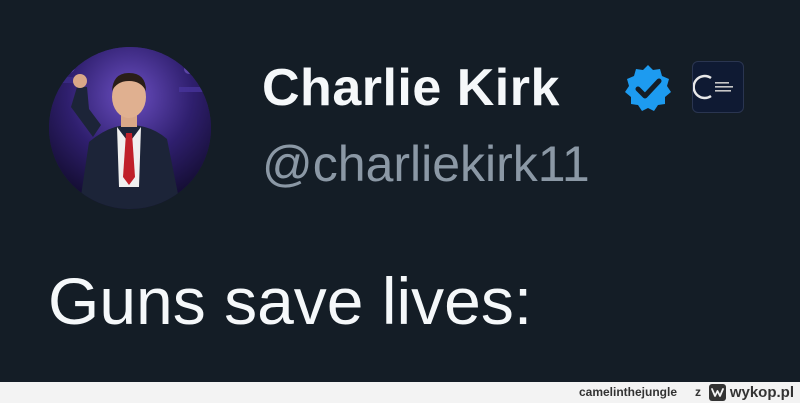 The height and width of the screenshot is (403, 800). Describe the element at coordinates (718, 87) in the screenshot. I see `affiliate-org-badge-icon` at that location.